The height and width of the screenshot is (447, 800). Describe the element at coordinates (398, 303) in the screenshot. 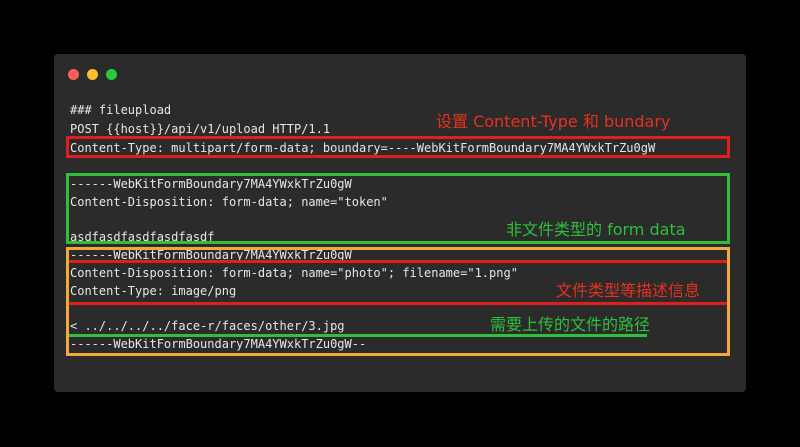

I see `file-type-underline-bottom` at that location.